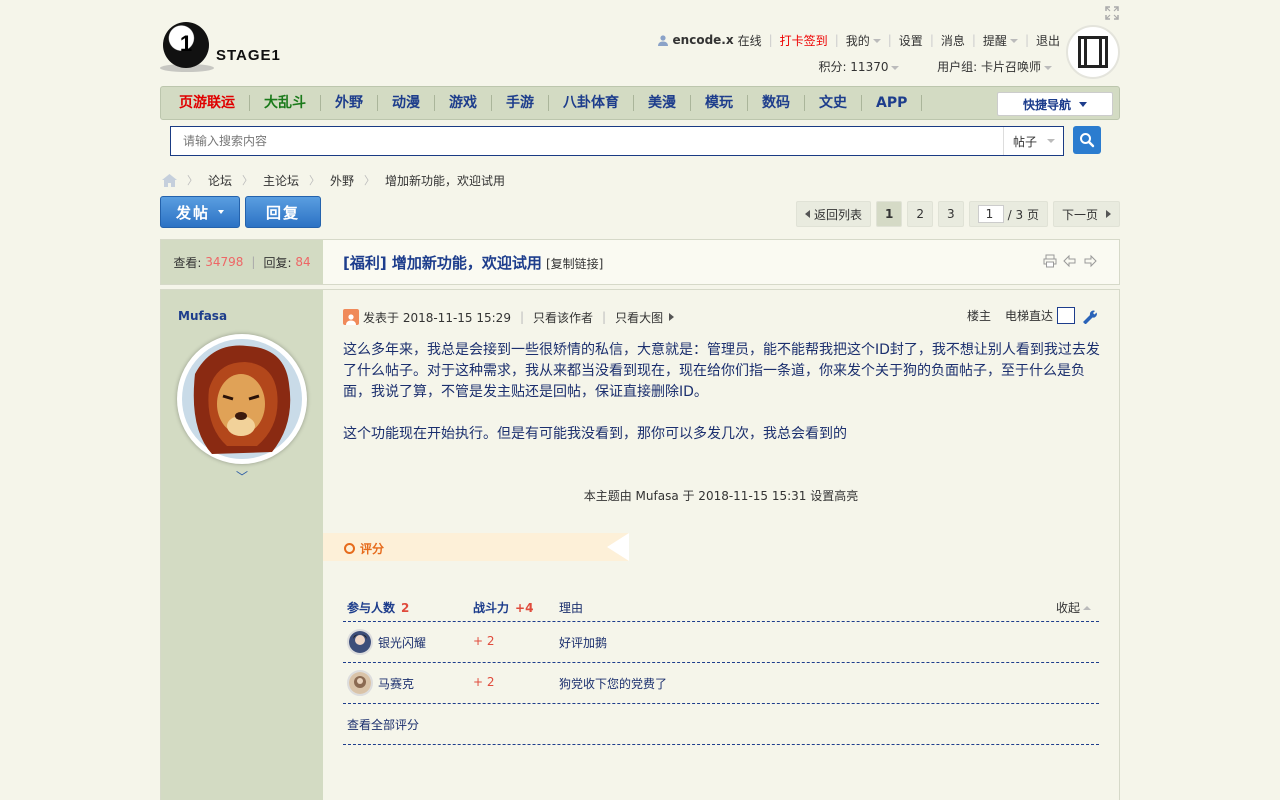 The image size is (1280, 800). What do you see at coordinates (834, 214) in the screenshot?
I see `back-to-list-button: 返回列表` at bounding box center [834, 214].